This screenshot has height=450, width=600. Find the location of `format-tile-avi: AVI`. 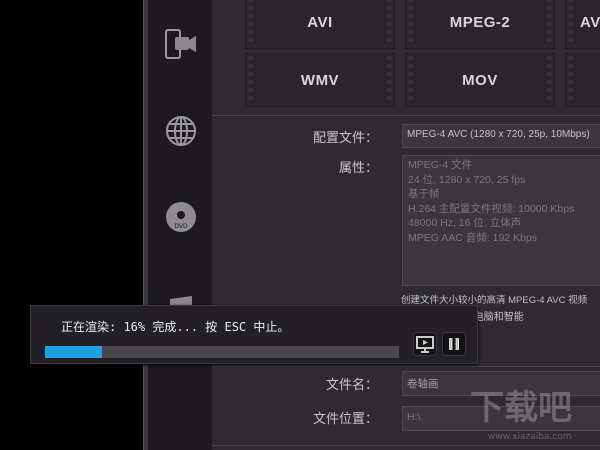

format-tile-avi: AVI is located at coordinates (320, 24).